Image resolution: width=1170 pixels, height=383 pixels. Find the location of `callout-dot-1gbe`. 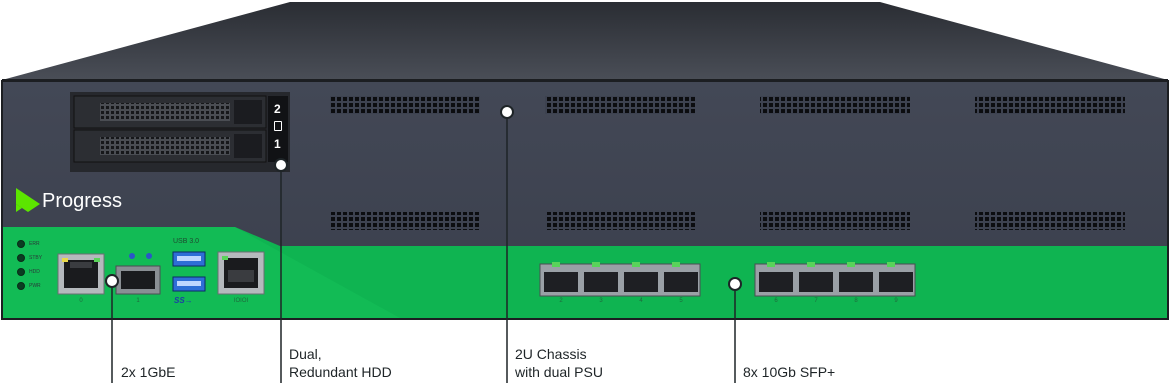

callout-dot-1gbe is located at coordinates (112, 281).